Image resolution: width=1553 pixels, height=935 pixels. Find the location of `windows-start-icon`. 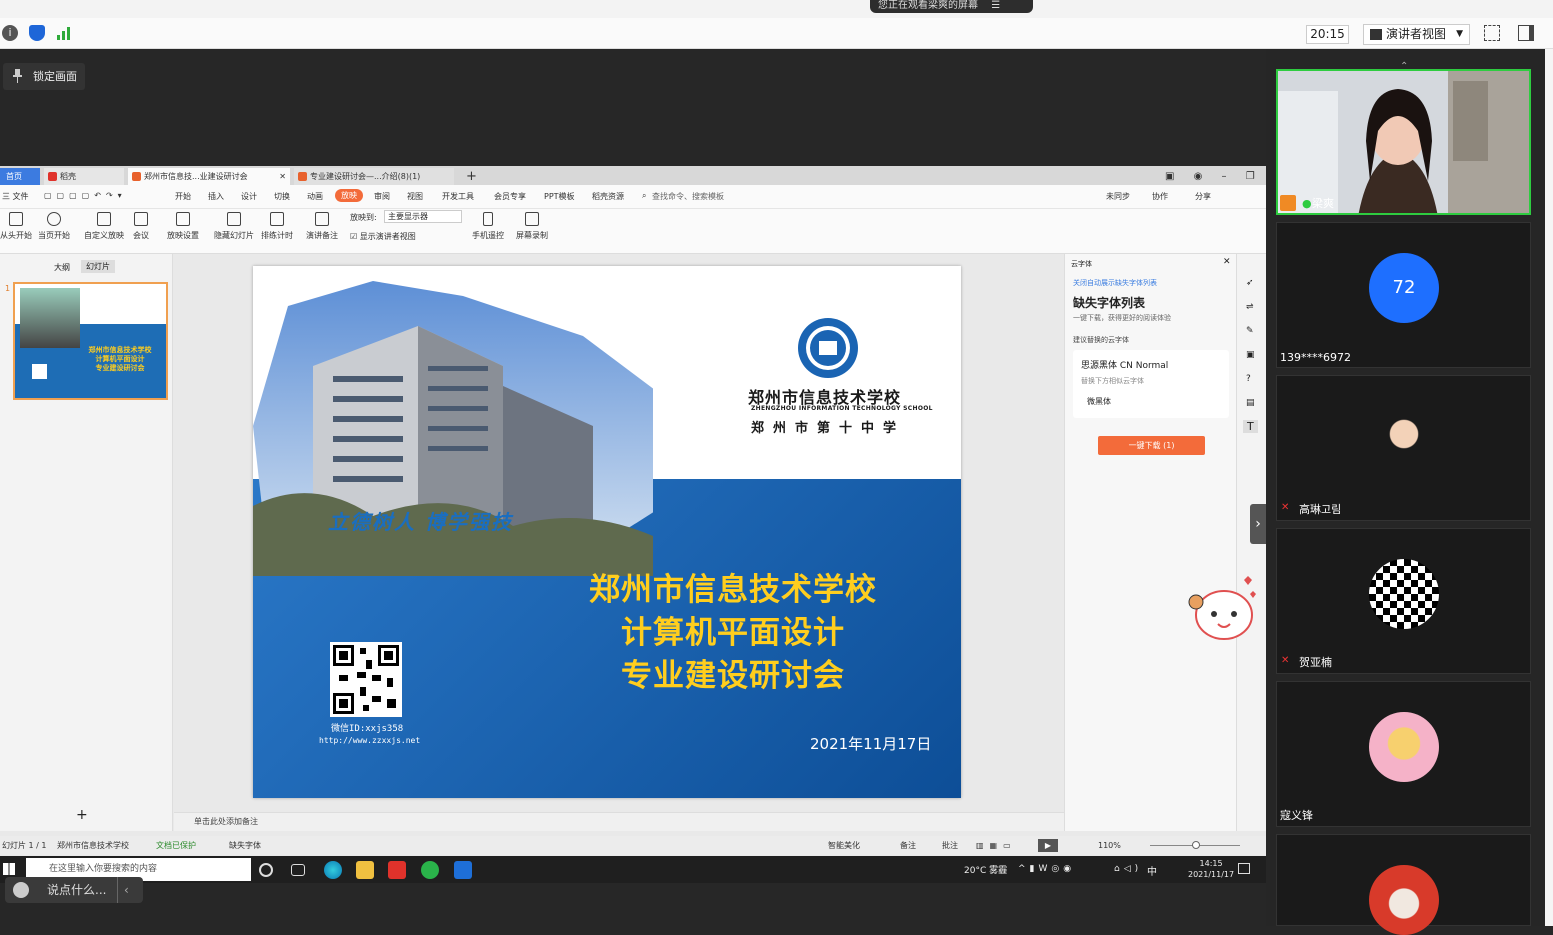

windows-start-icon is located at coordinates (9, 869).